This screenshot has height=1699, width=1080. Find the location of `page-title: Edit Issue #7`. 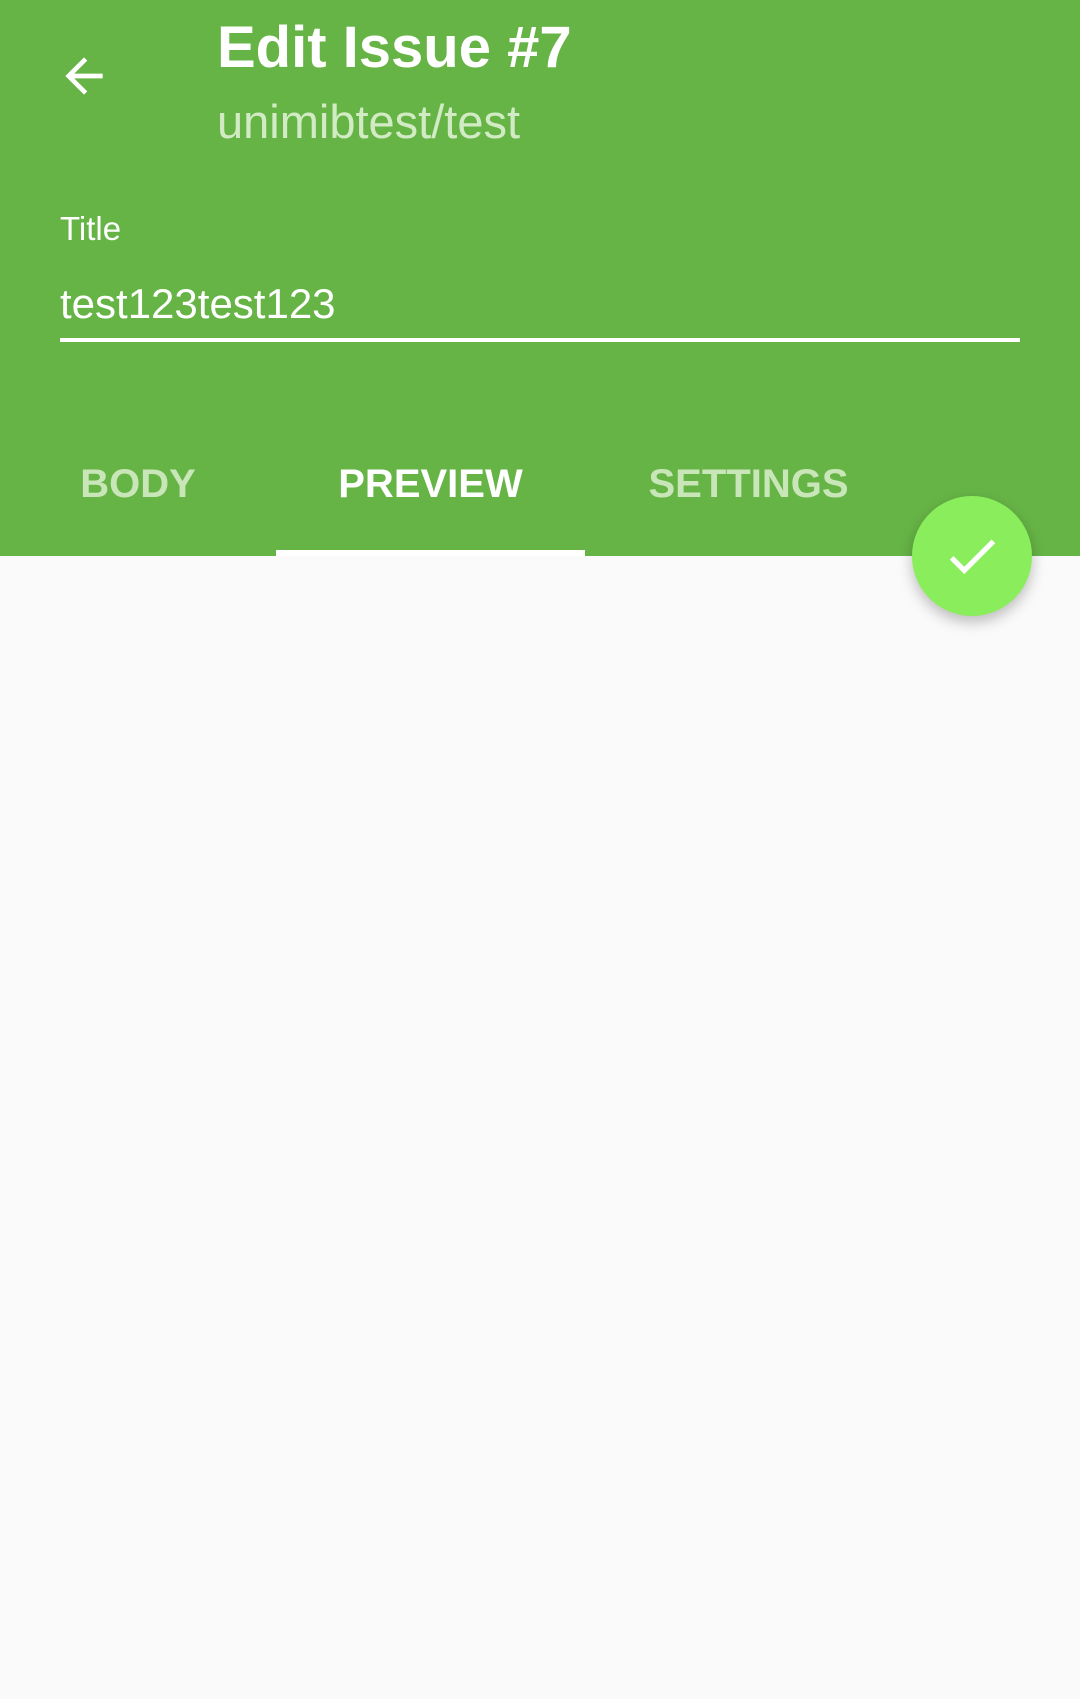

page-title: Edit Issue #7 is located at coordinates (394, 47).